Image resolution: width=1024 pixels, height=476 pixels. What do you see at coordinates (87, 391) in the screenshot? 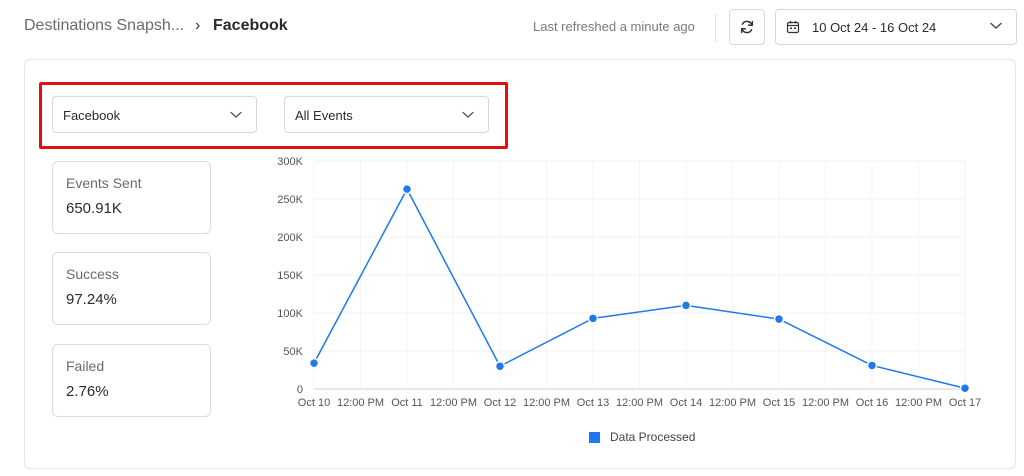
I see `stat-value: 2.76%` at bounding box center [87, 391].